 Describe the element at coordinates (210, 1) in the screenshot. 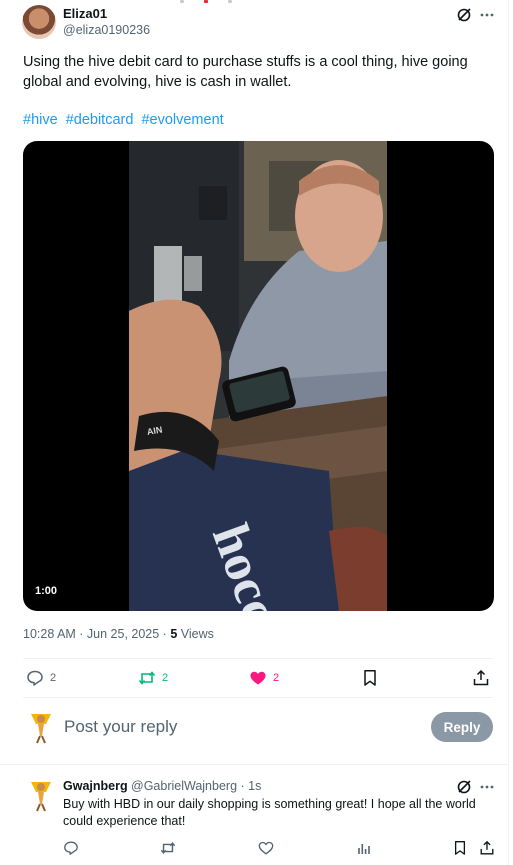

I see `scrolled-content-edge` at that location.